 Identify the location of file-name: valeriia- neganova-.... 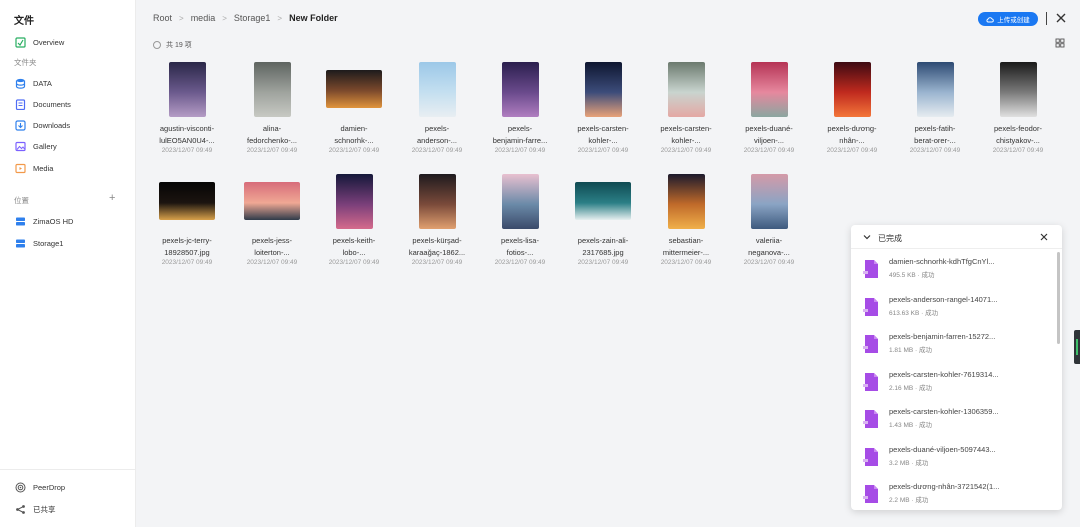
(769, 246).